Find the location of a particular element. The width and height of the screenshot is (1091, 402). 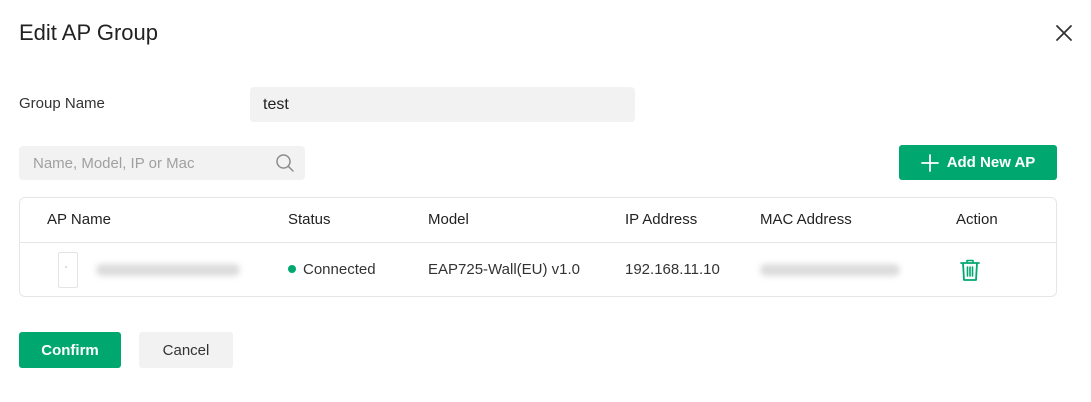

mac-address-redacted is located at coordinates (830, 270).